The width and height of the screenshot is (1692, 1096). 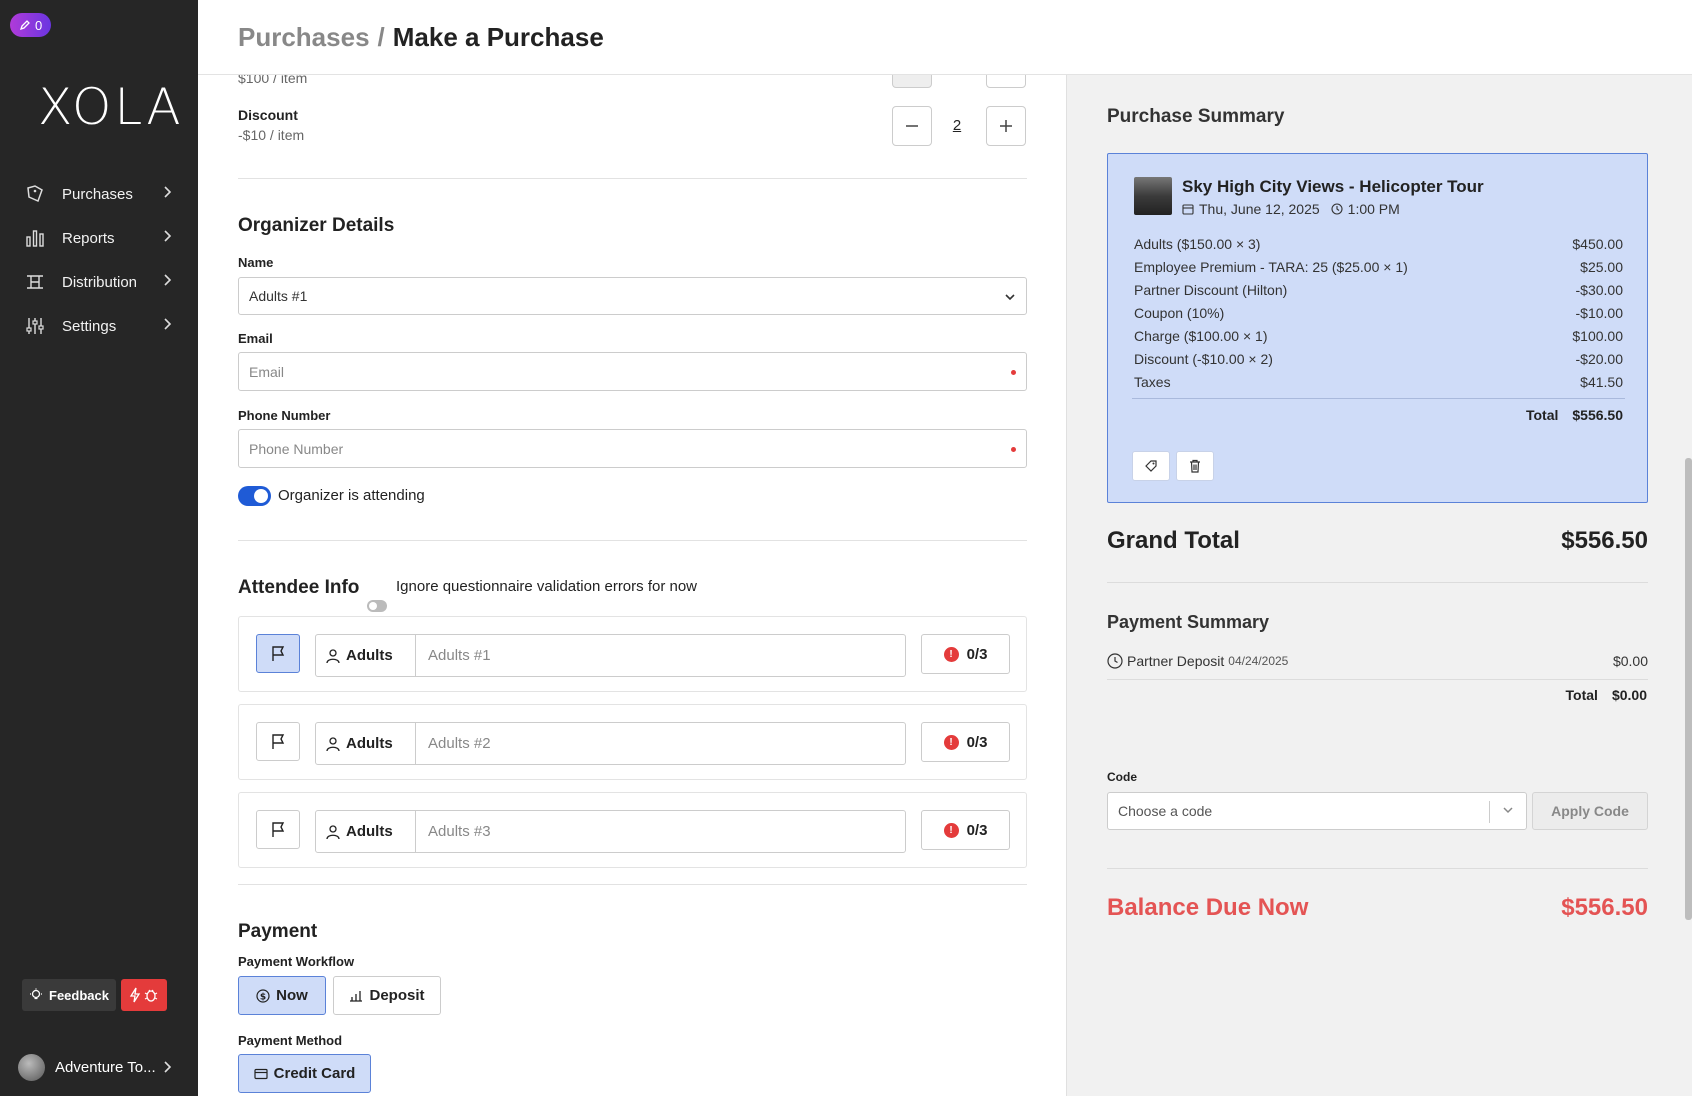 What do you see at coordinates (1630, 661) in the screenshot?
I see `payment-line-amount: $0.00` at bounding box center [1630, 661].